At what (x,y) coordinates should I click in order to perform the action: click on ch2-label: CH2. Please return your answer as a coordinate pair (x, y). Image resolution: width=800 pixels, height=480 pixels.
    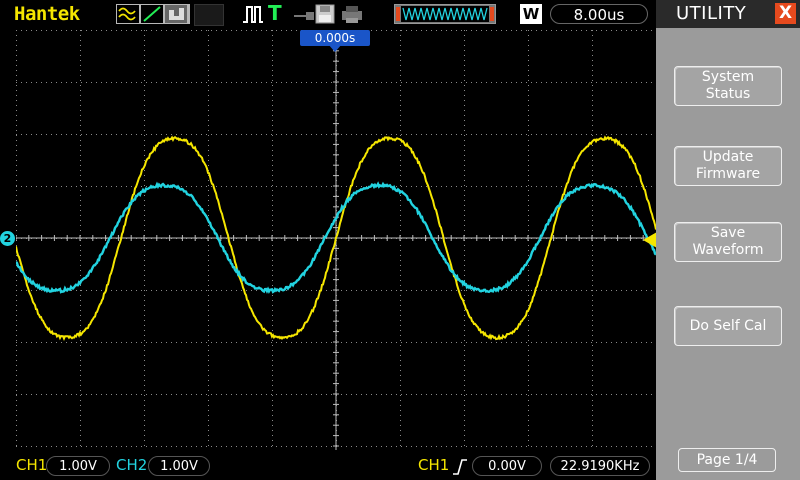
    Looking at the image, I should click on (131, 465).